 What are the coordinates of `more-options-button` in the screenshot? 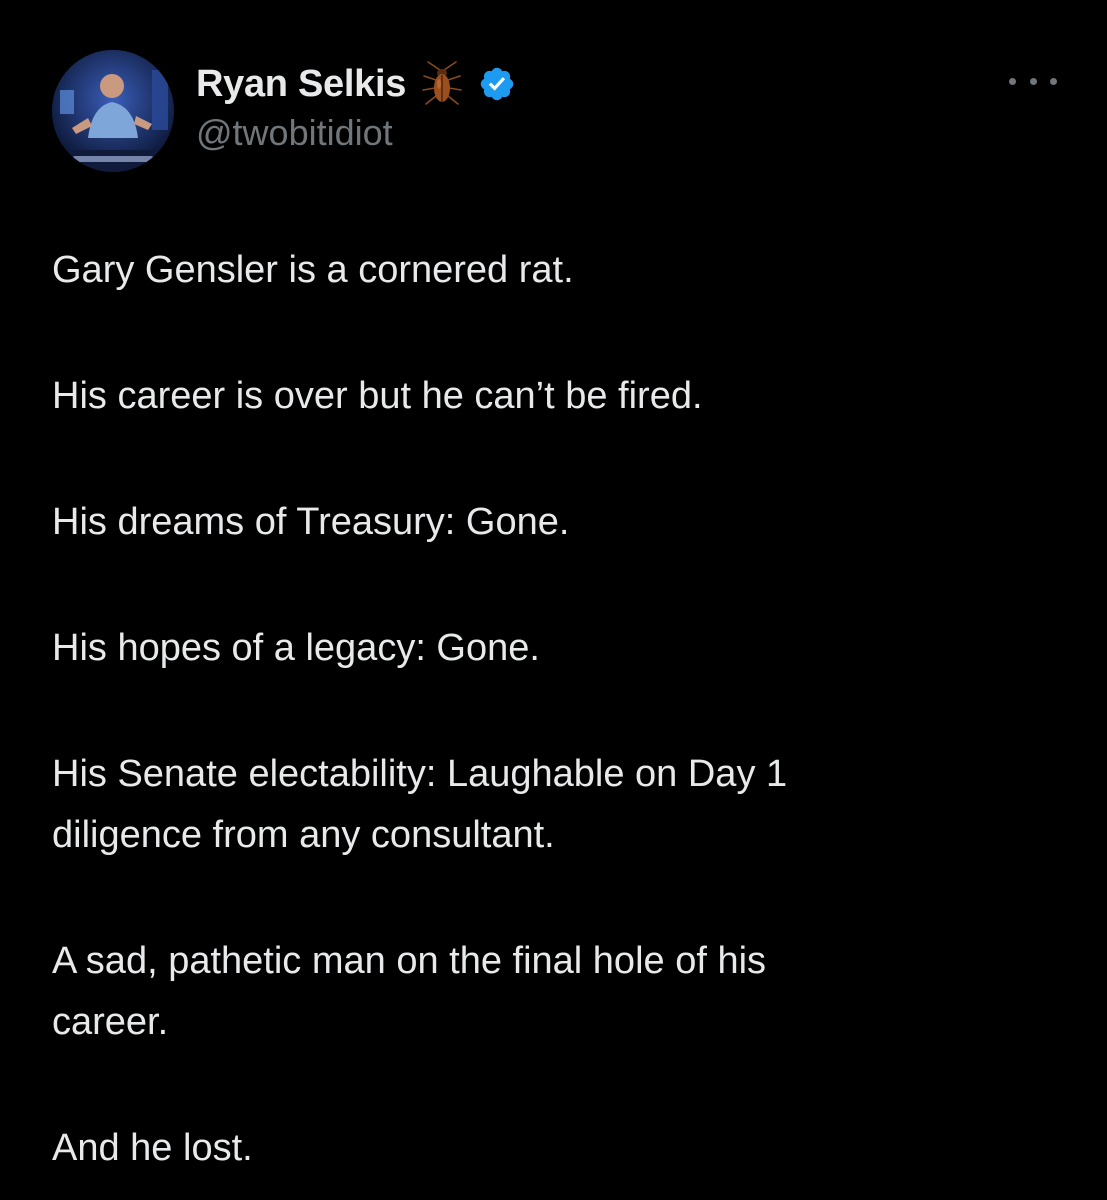 It's located at (1033, 81).